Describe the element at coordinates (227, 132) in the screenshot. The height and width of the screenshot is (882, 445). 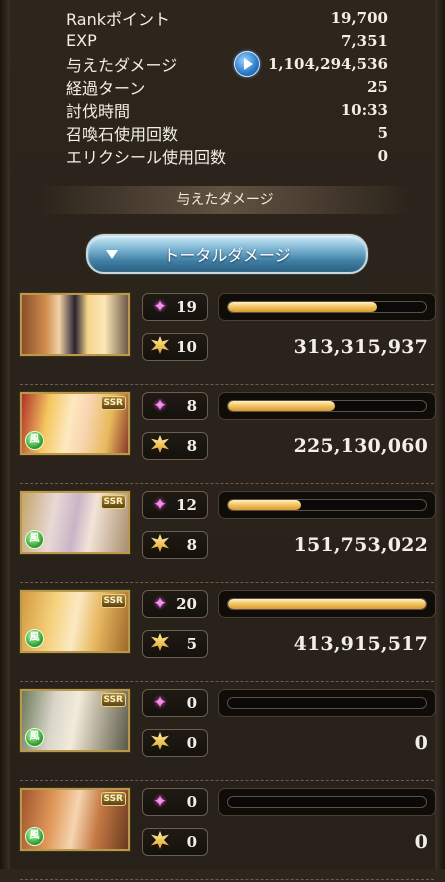
I see `stat-summon-uses: 召喚石使用回数 5` at that location.